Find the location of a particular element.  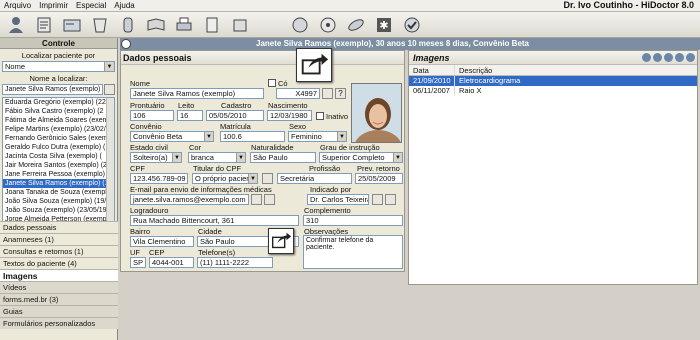

nav-item: Vídeos is located at coordinates (59, 287).